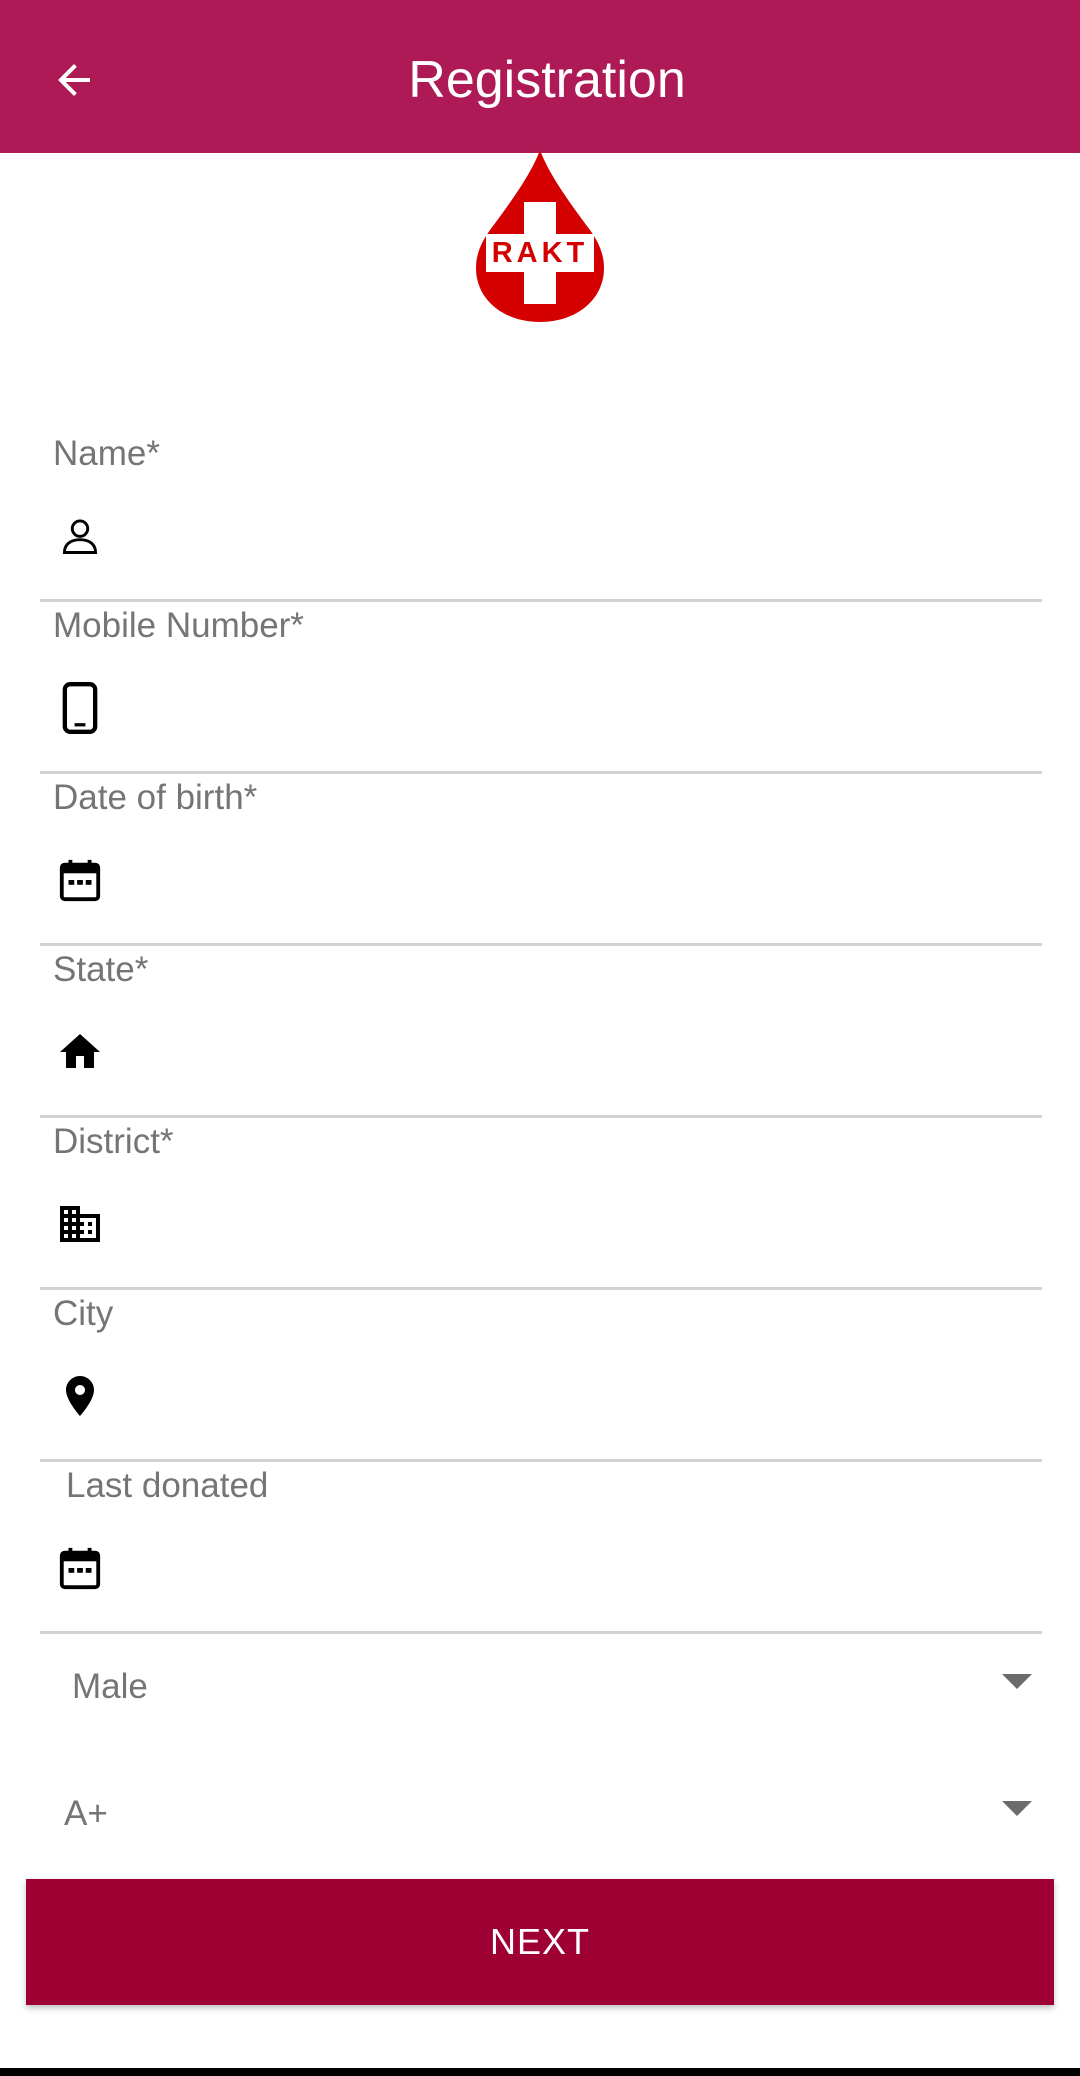 The height and width of the screenshot is (2076, 1080). I want to click on city-field: City, so click(541, 1376).